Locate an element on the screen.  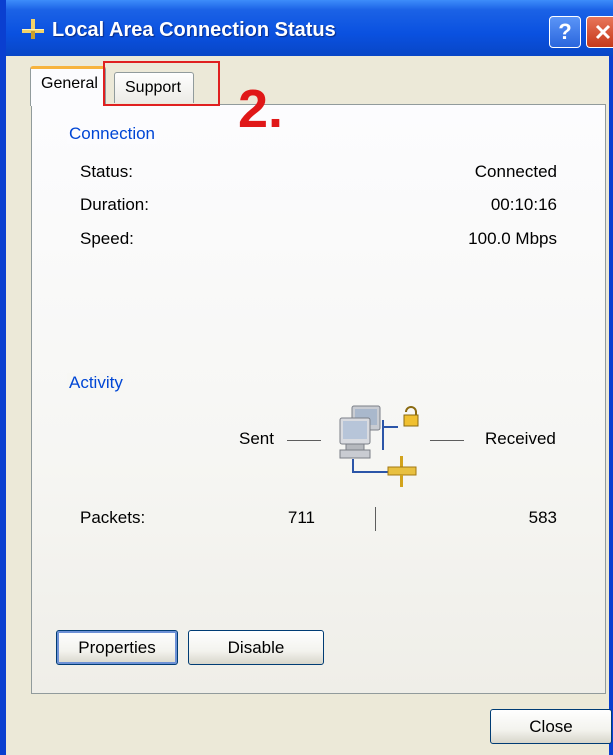
speed-label: Speed: is located at coordinates (107, 238).